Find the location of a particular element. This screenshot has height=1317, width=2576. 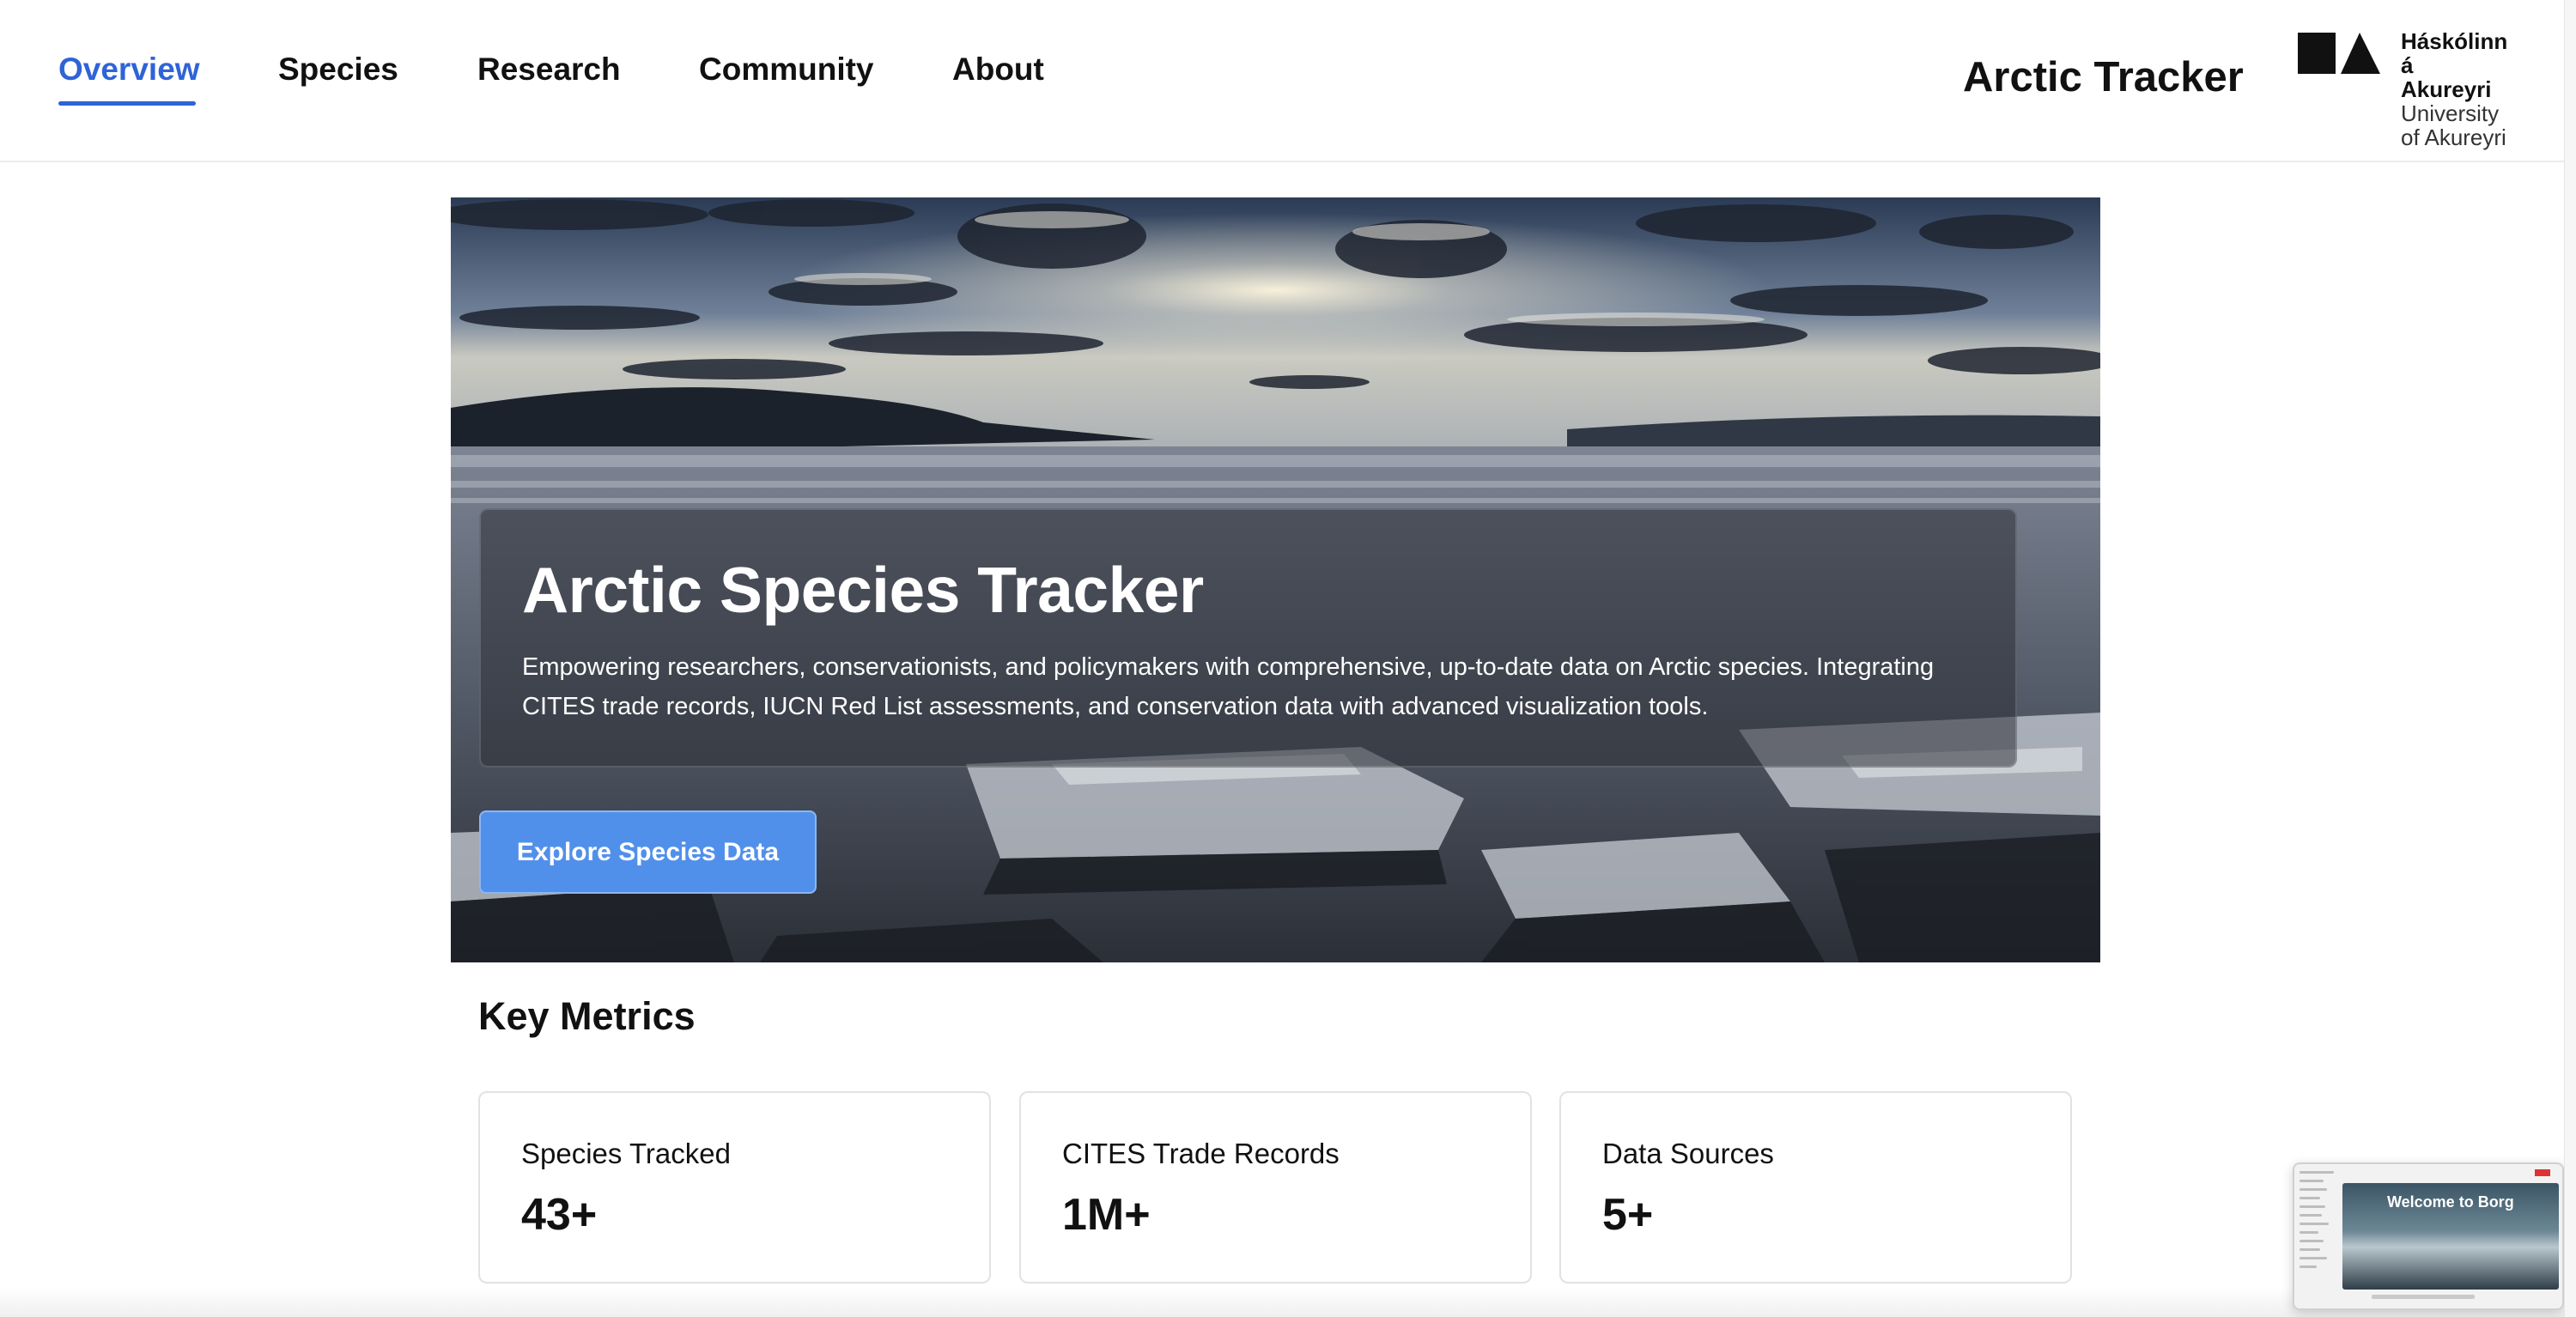

hero-title: Arctic Species Tracker is located at coordinates (863, 590).